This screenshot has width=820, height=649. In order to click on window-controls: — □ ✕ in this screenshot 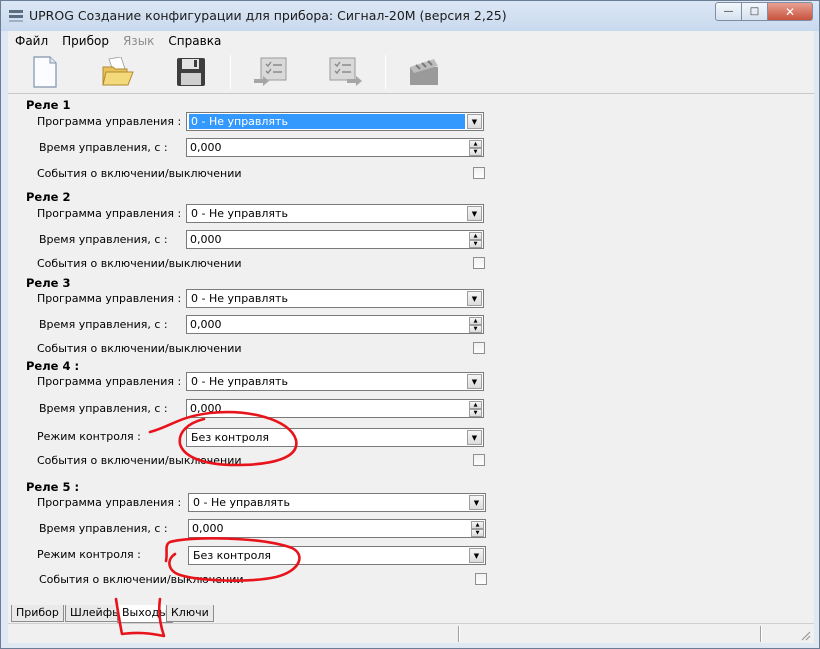, I will do `click(764, 11)`.